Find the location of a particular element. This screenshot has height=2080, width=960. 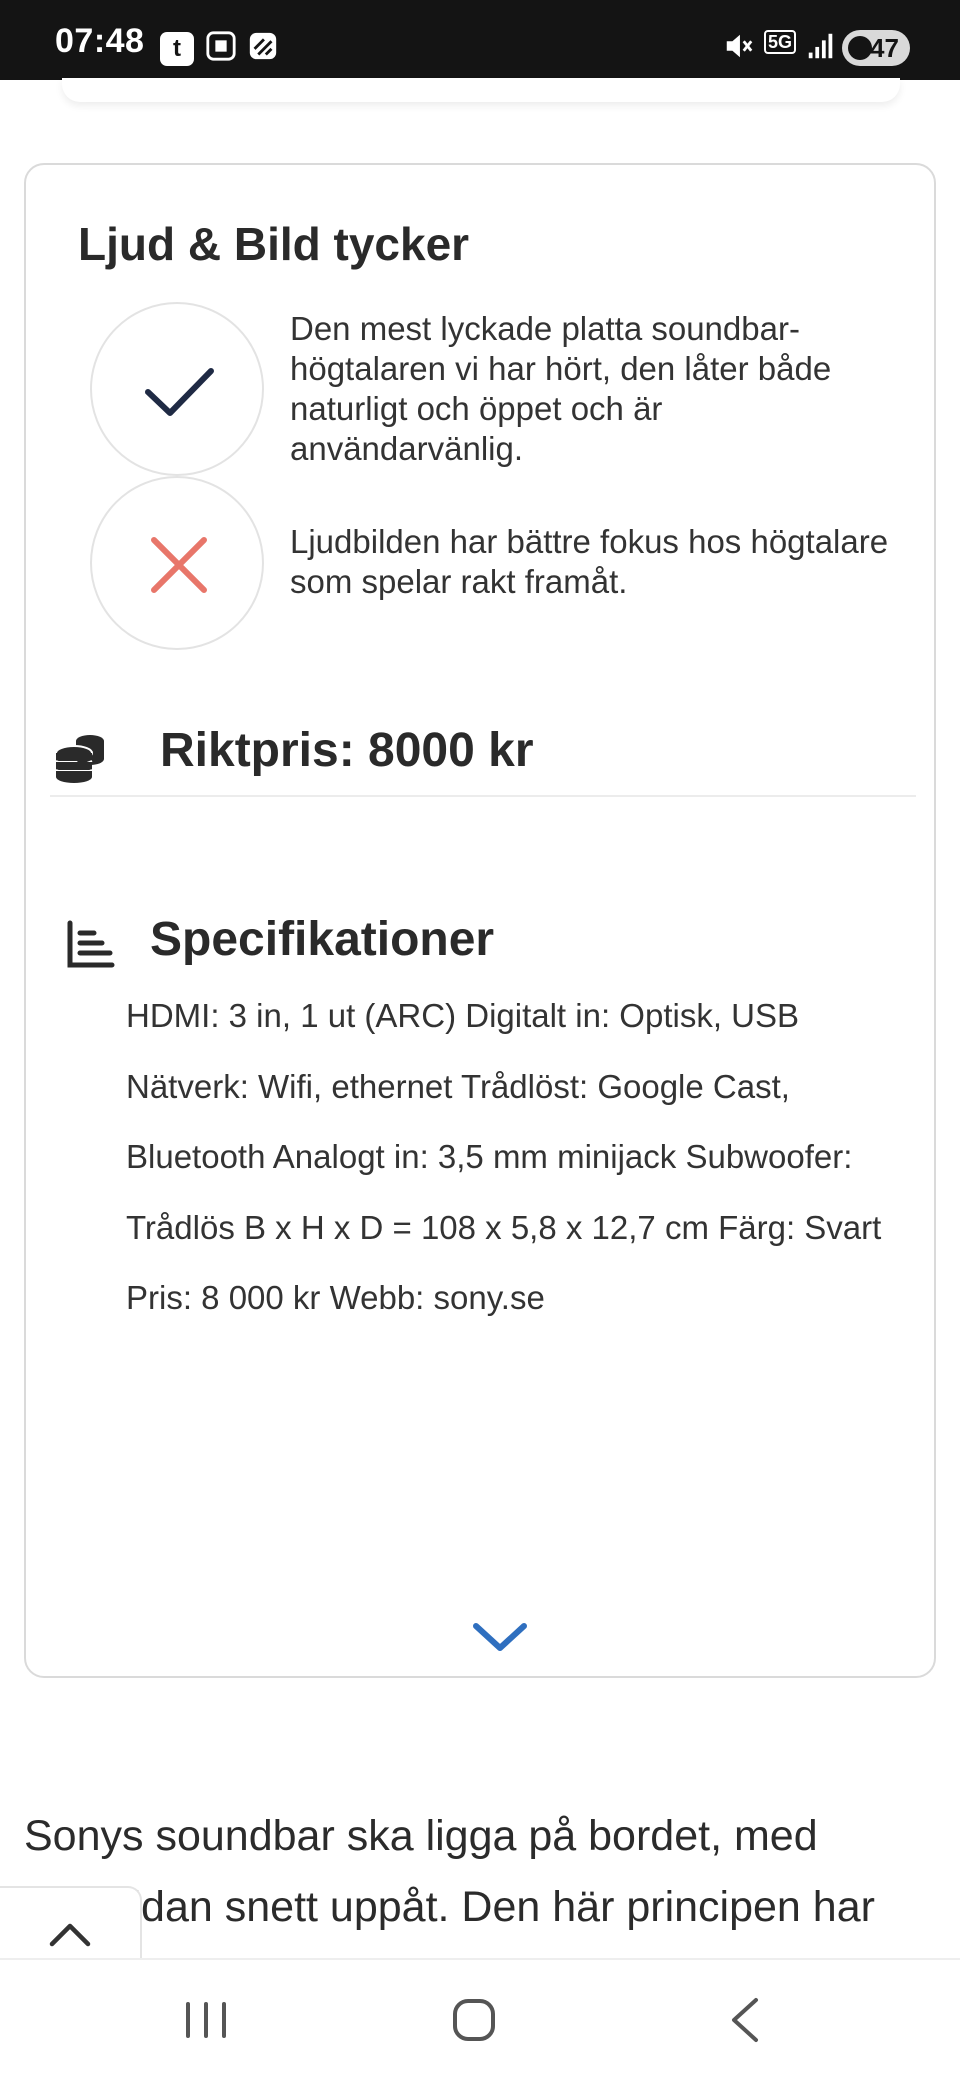

article-line: Sonys soundbar ska ligga på bordet, med is located at coordinates (421, 1836).